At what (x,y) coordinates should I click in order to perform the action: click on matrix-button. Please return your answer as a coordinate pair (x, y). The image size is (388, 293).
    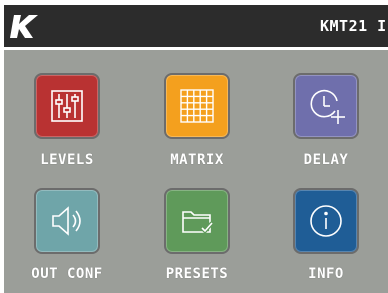
    Looking at the image, I should click on (197, 106).